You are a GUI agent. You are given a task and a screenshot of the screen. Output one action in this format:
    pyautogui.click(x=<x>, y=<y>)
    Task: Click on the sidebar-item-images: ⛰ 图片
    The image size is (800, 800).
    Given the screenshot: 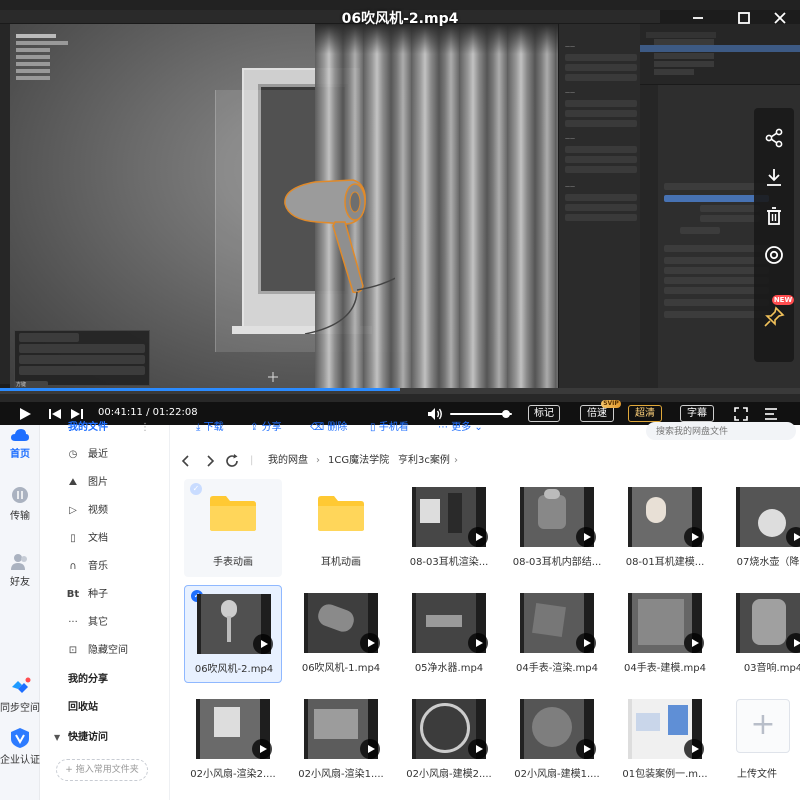 What is the action you would take?
    pyautogui.click(x=105, y=483)
    